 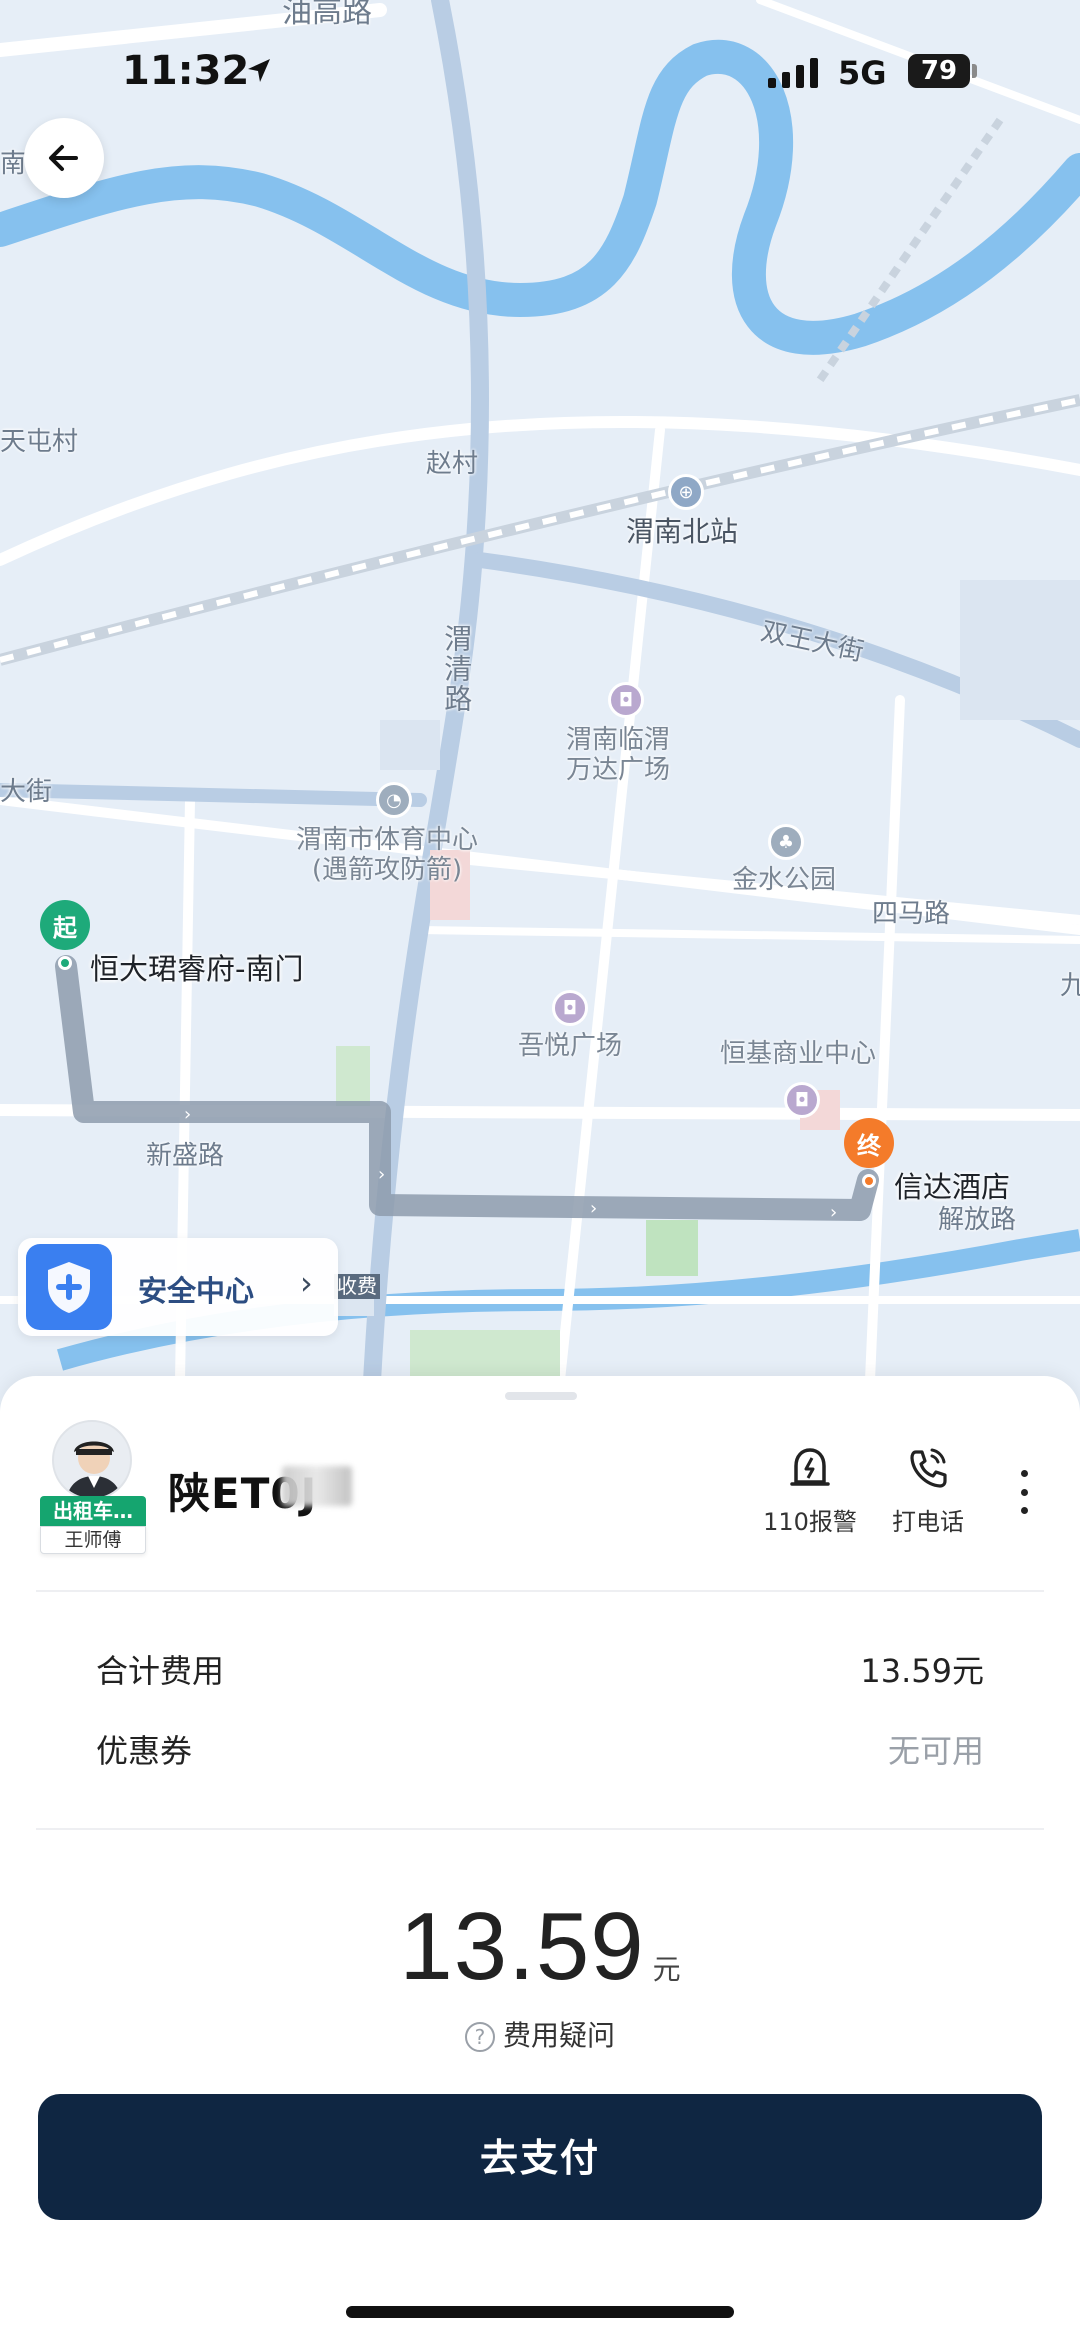 What do you see at coordinates (928, 1522) in the screenshot?
I see `call-label: 打电话` at bounding box center [928, 1522].